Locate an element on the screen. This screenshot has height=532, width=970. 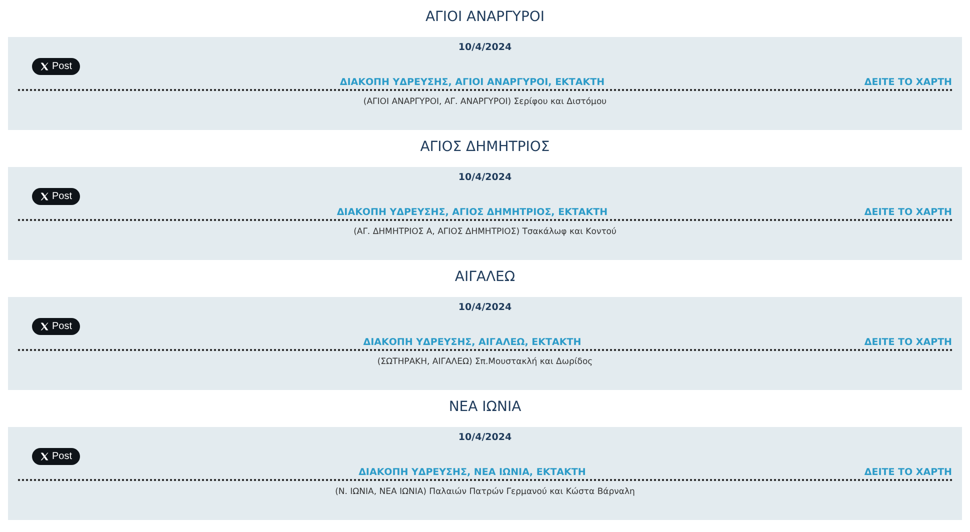
area-heading: ΑΓΙΟΣ ΔΗΜΗΤΡΙΟΣ is located at coordinates (485, 147).